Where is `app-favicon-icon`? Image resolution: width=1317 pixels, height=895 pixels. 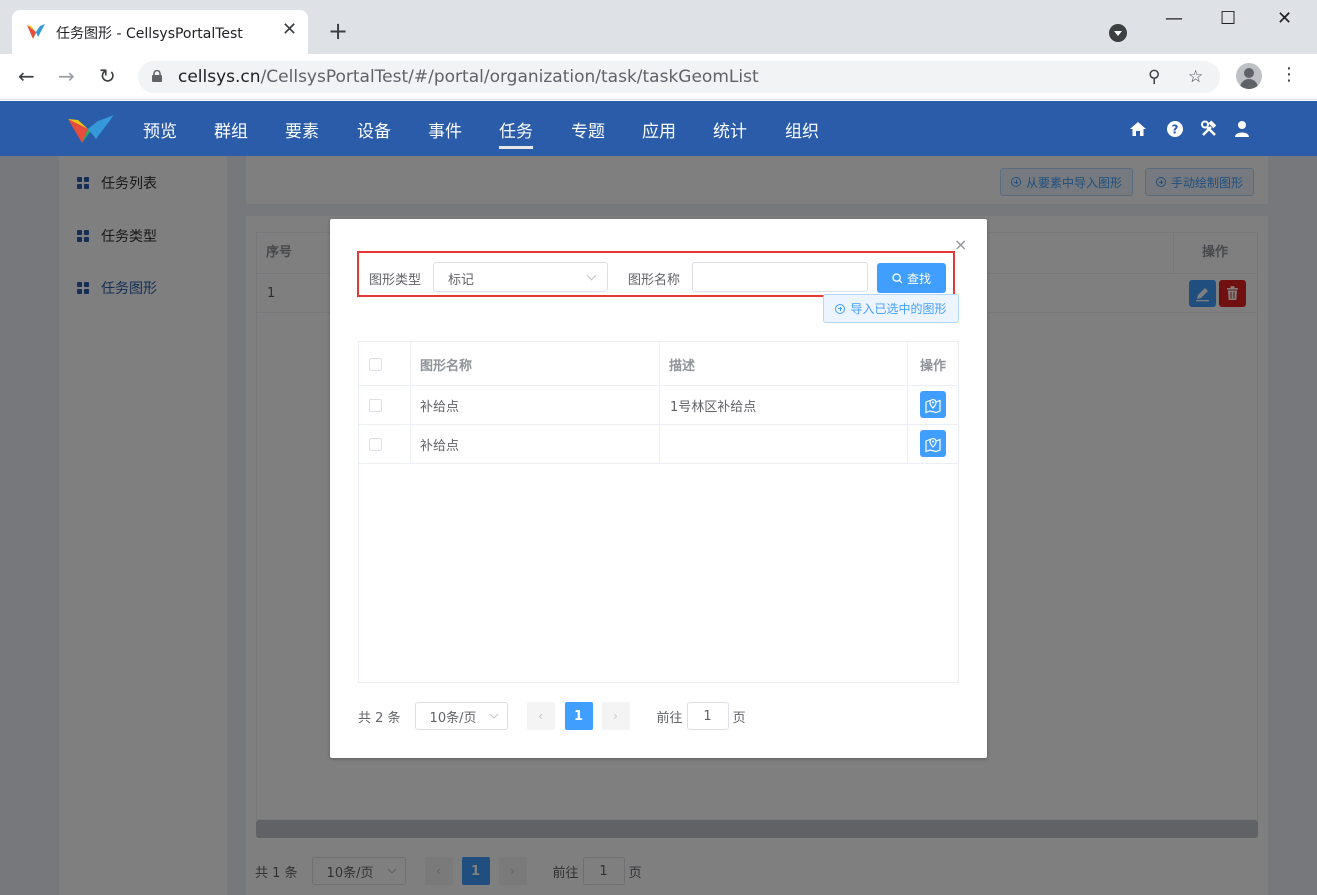 app-favicon-icon is located at coordinates (36, 31).